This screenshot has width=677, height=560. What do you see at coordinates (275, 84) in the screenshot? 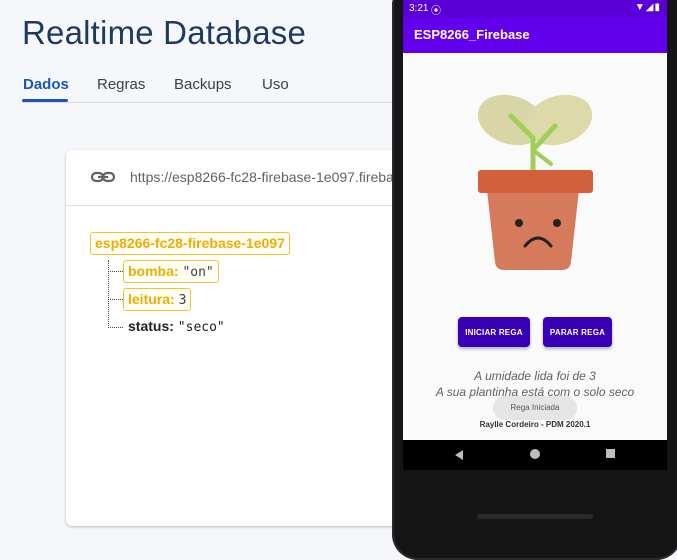
I see `tab-uso: Uso` at bounding box center [275, 84].